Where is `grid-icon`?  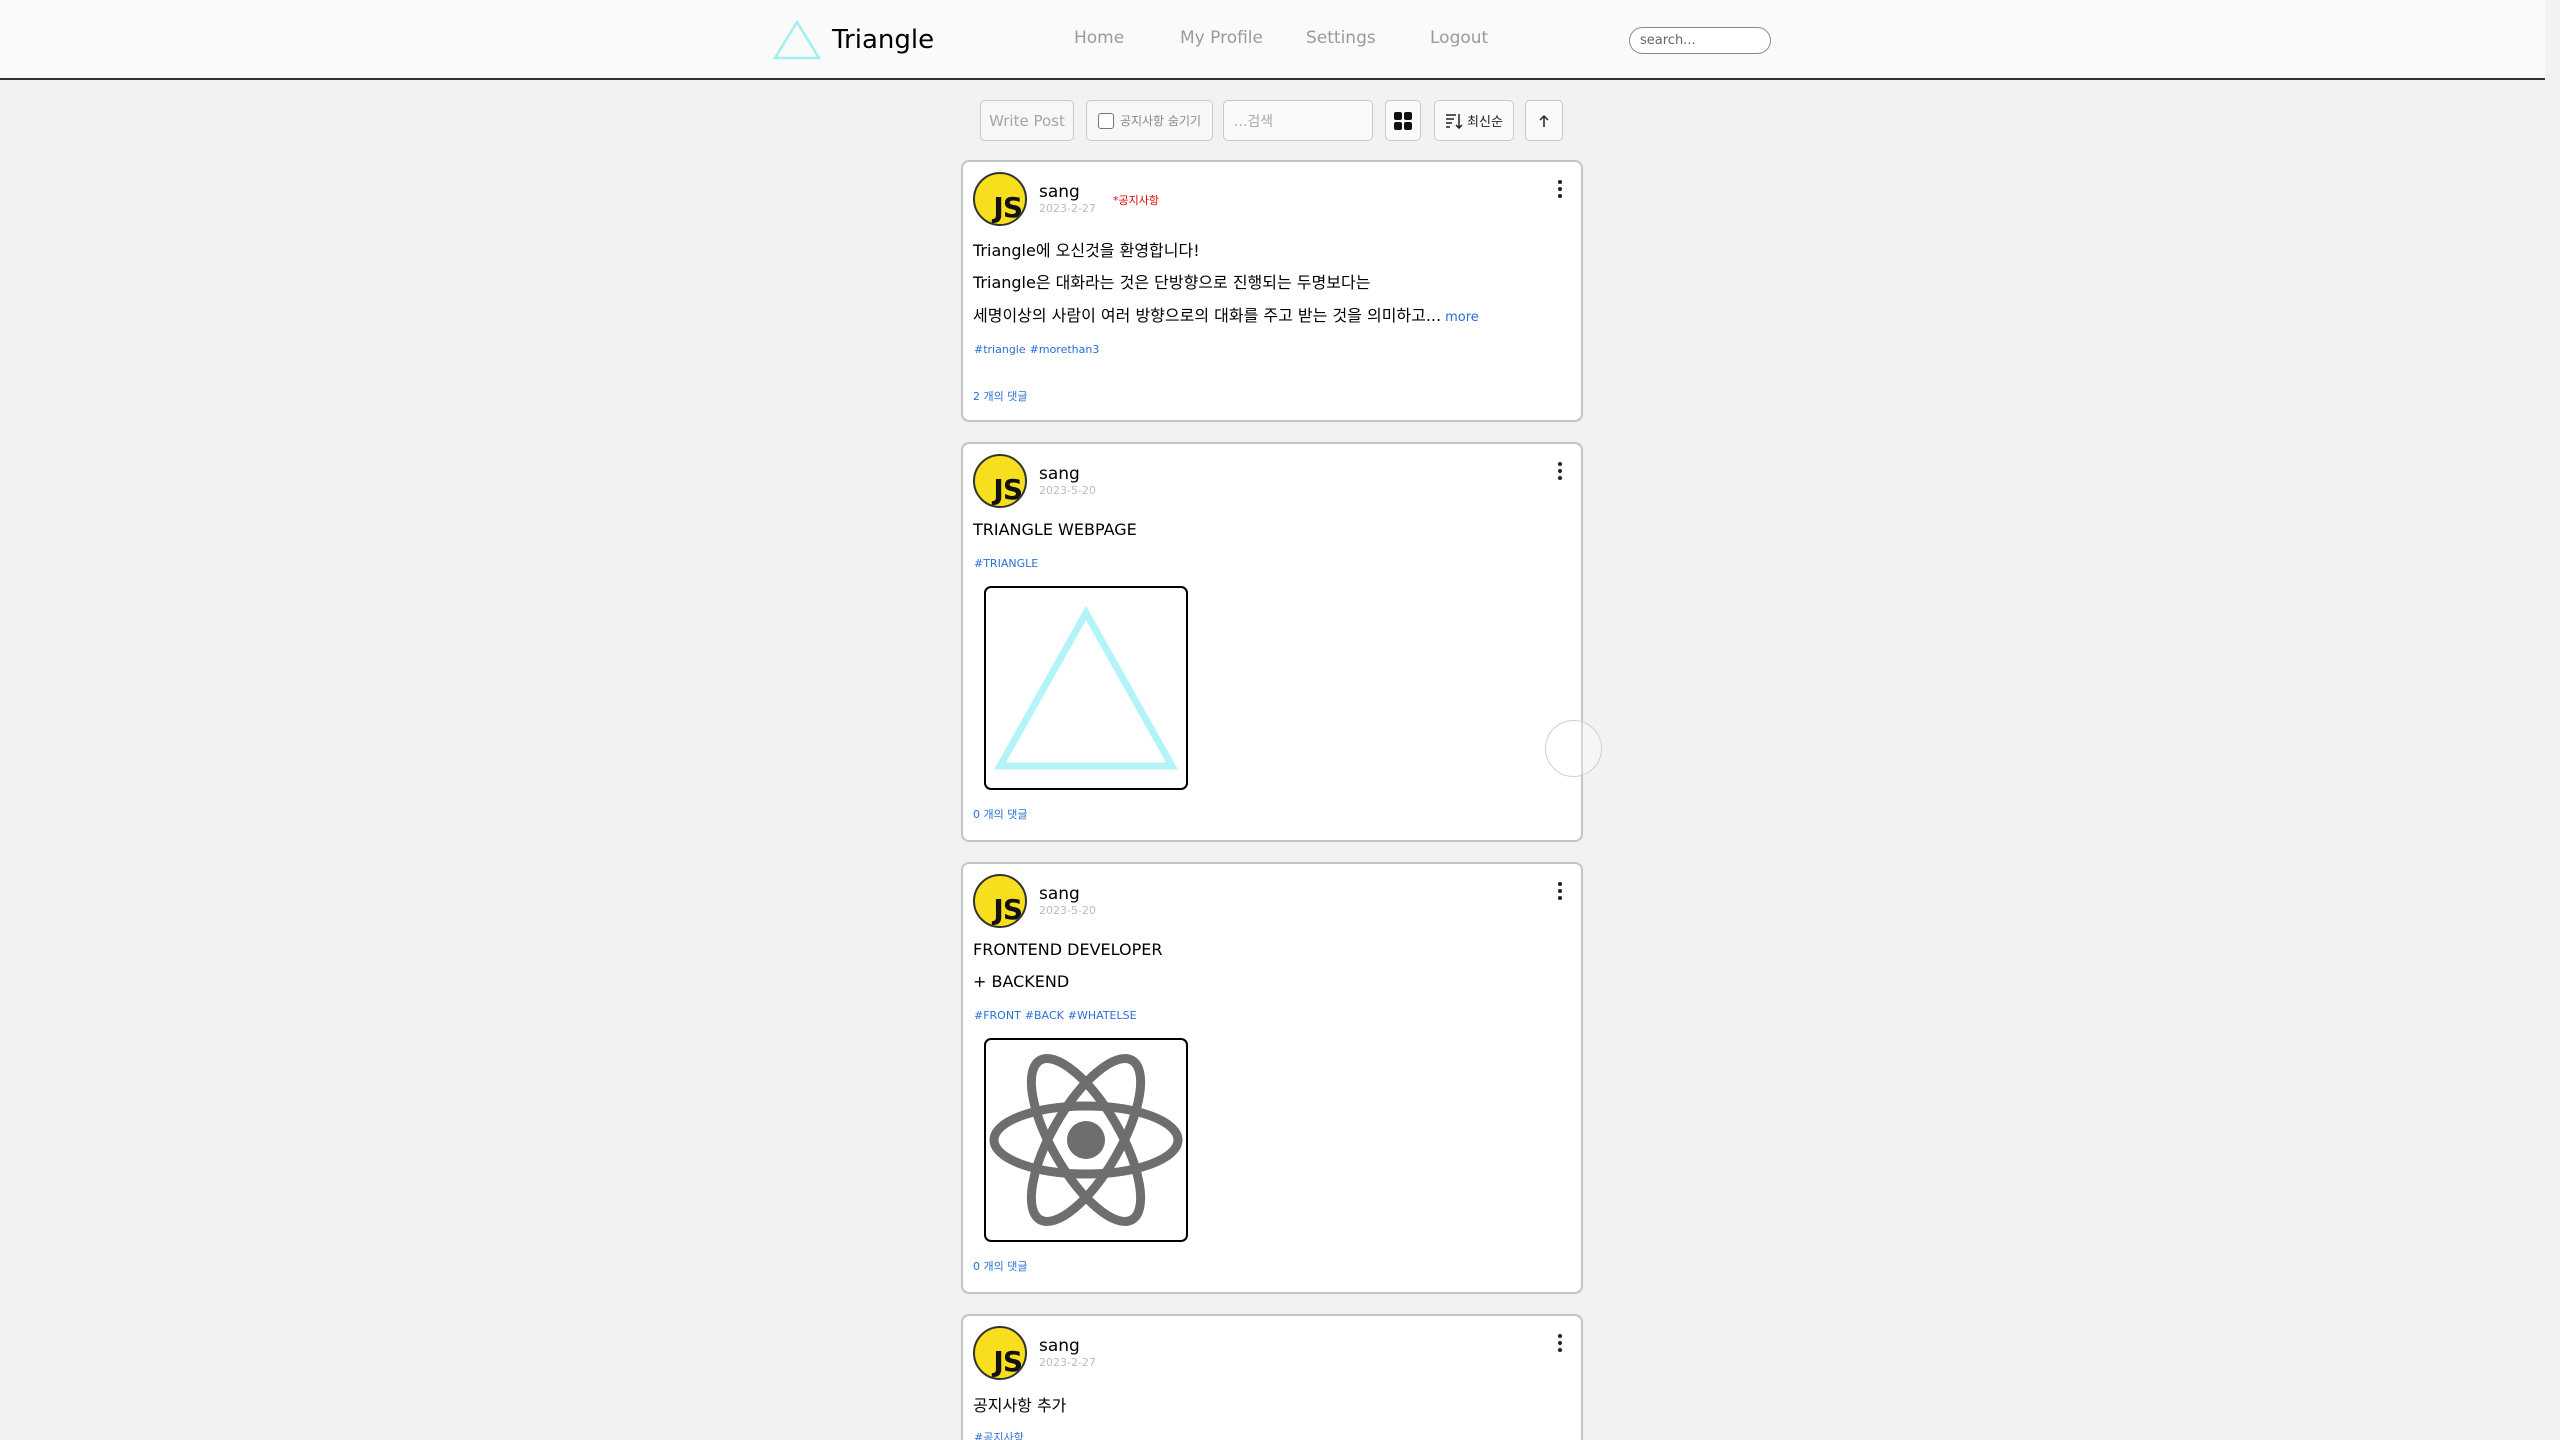 grid-icon is located at coordinates (1403, 120).